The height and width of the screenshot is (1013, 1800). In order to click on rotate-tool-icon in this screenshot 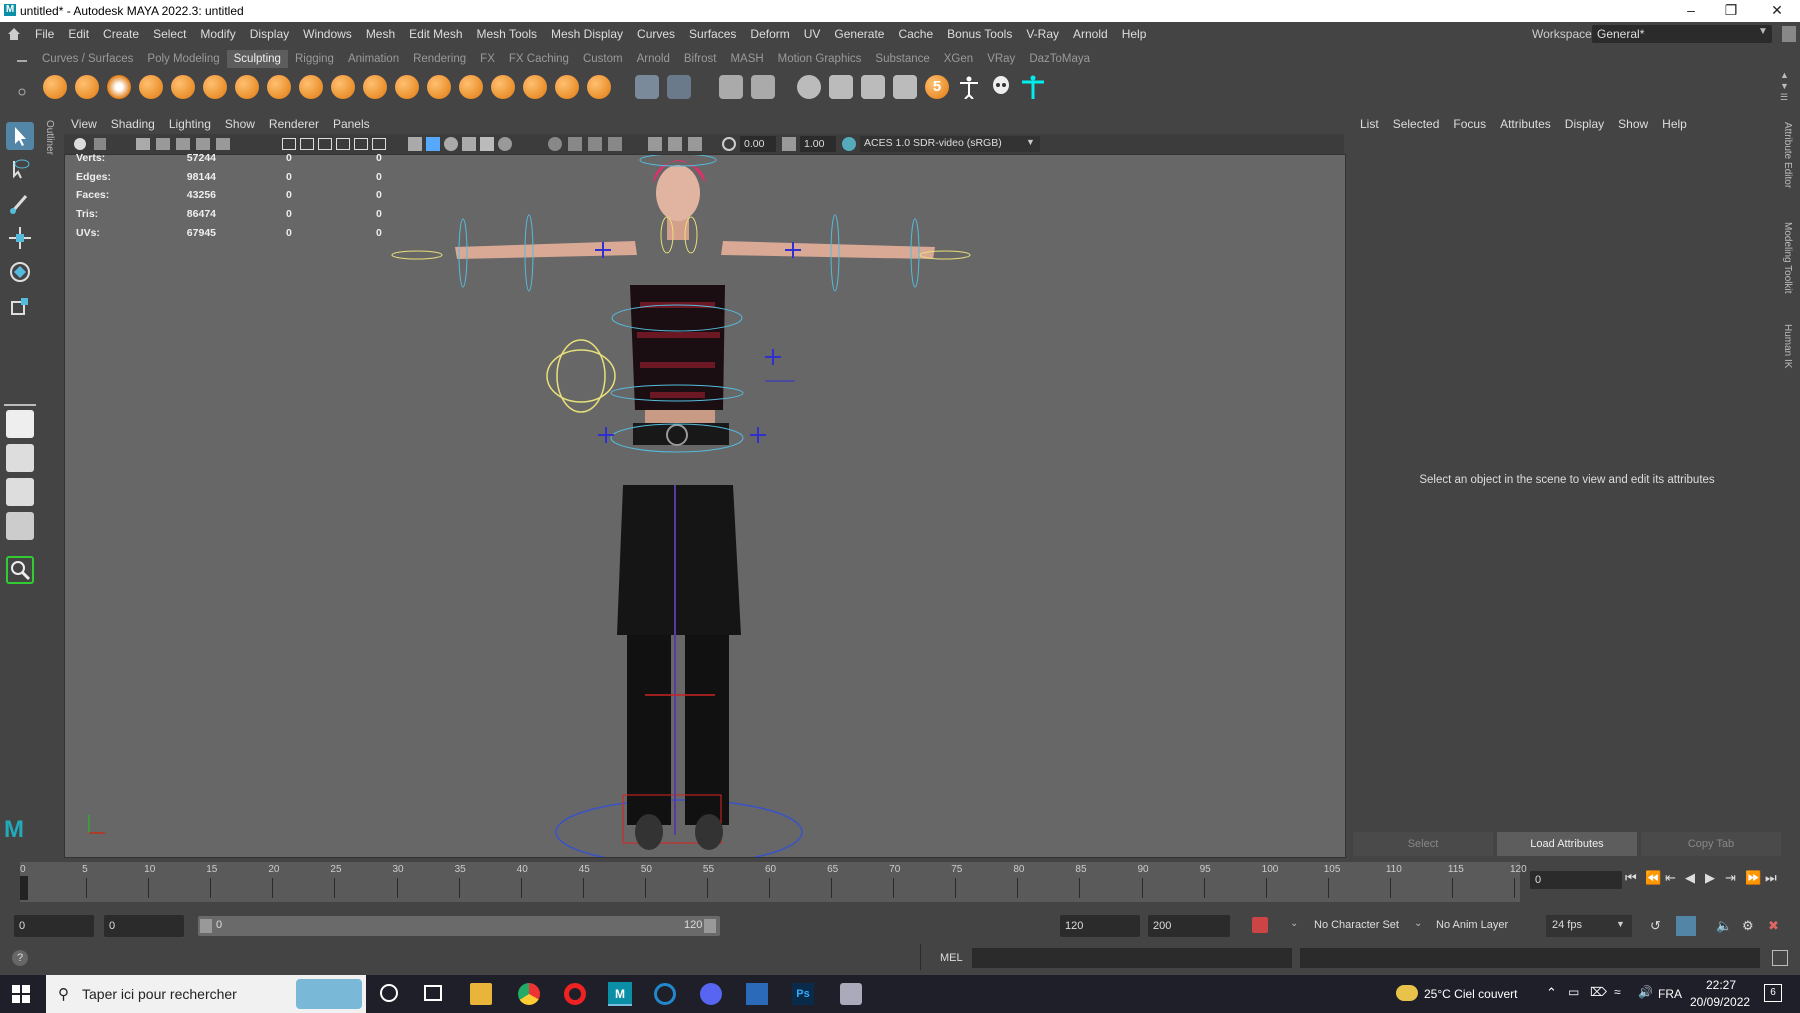, I will do `click(20, 272)`.